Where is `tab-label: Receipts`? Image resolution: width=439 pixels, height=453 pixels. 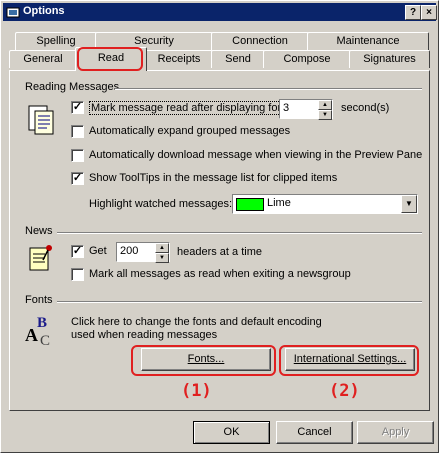 tab-label: Receipts is located at coordinates (179, 59).